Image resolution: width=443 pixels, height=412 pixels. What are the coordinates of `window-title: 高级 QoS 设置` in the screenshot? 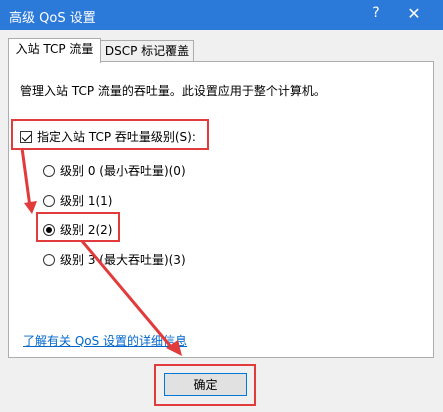 It's located at (52, 18).